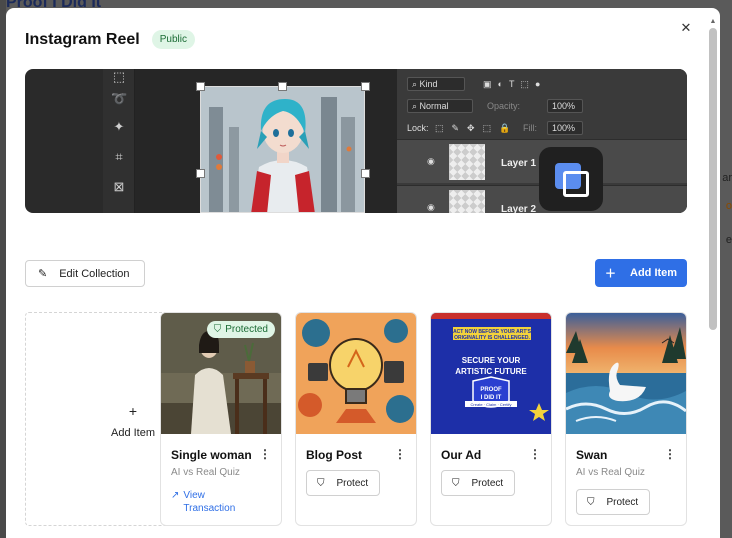 The image size is (732, 538). What do you see at coordinates (119, 76) in the screenshot?
I see `marquee-tool-icon: ⬚` at bounding box center [119, 76].